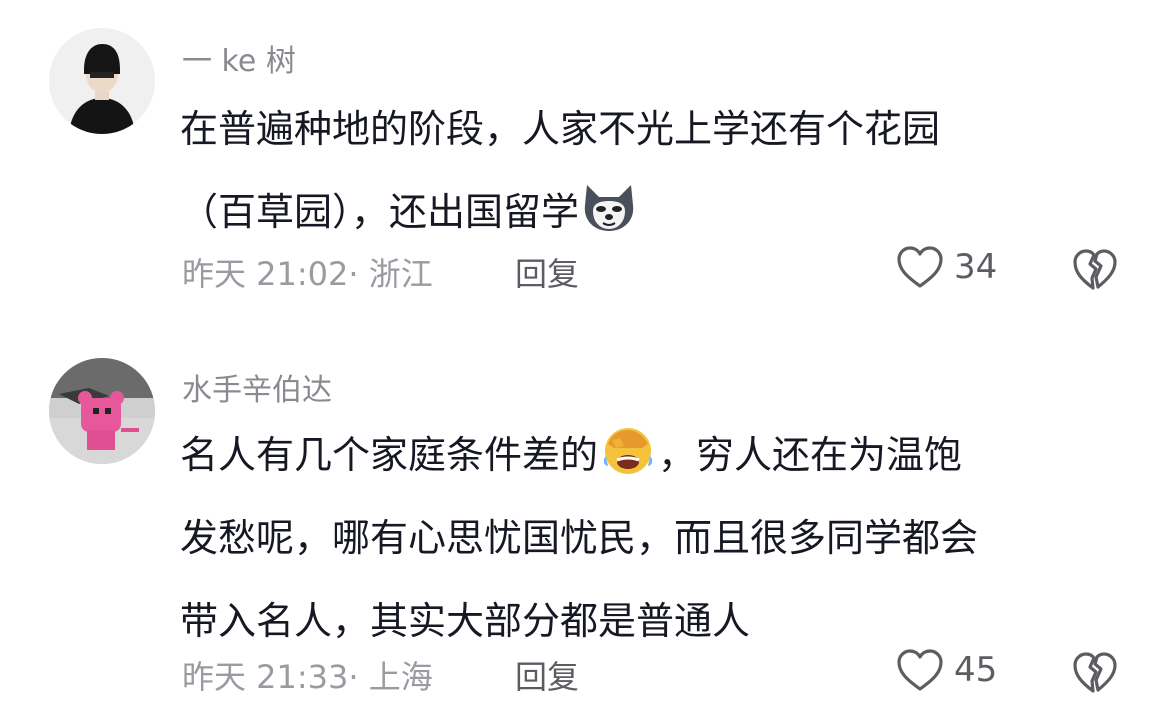 The image size is (1169, 727). I want to click on facepalm-laugh-icon, so click(628, 448).